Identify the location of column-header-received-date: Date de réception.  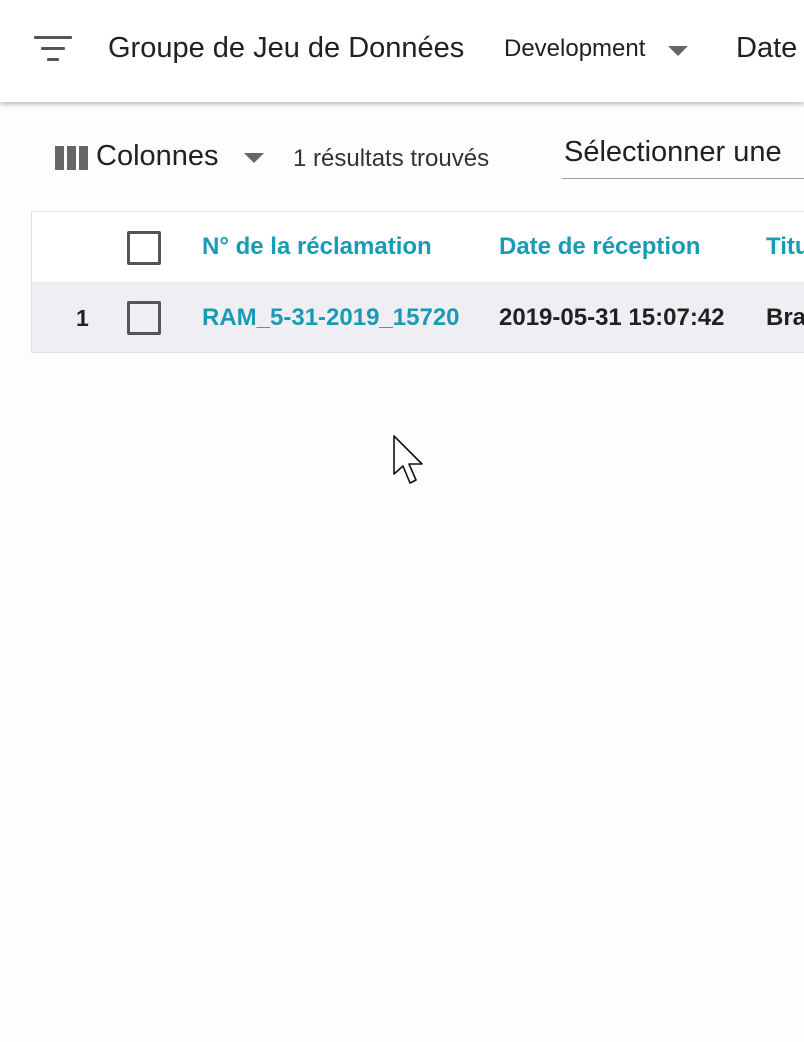
(599, 247).